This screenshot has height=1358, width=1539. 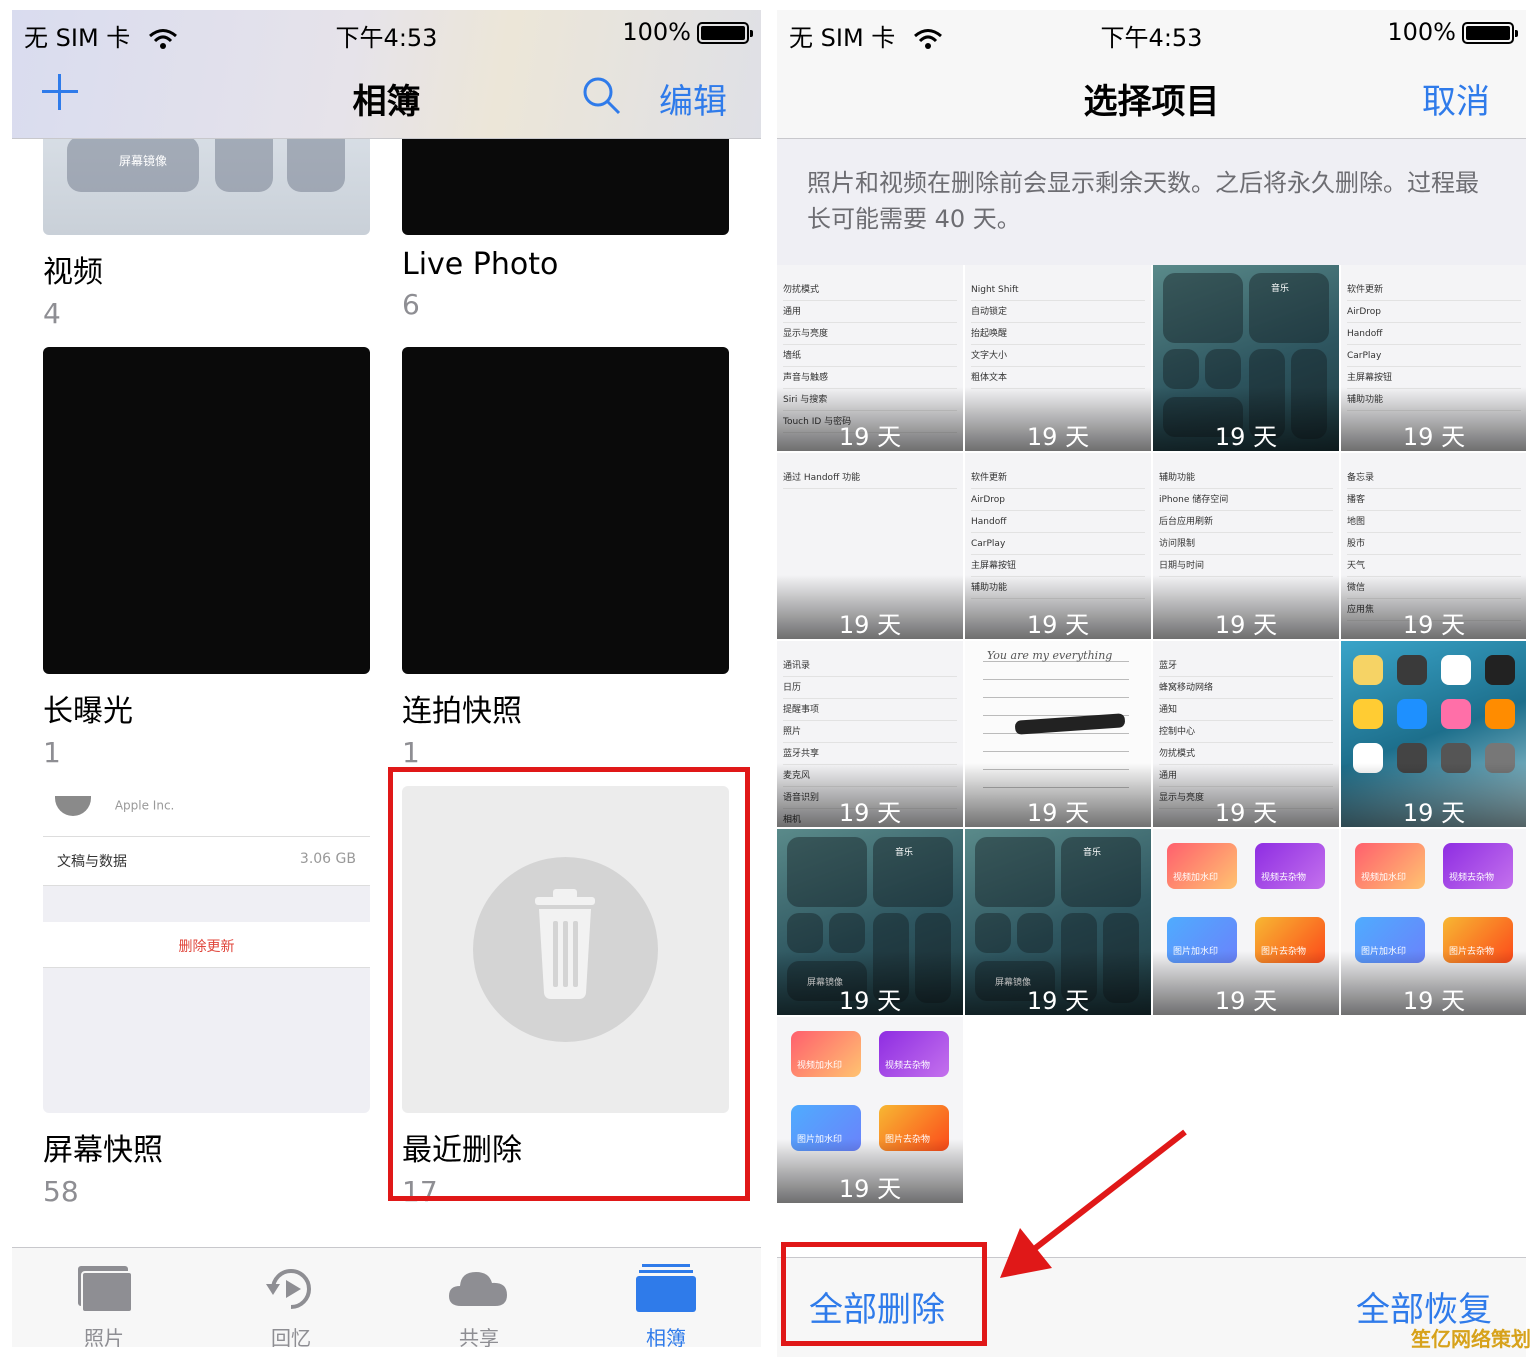 What do you see at coordinates (870, 688) in the screenshot?
I see `settings-row: 日历` at bounding box center [870, 688].